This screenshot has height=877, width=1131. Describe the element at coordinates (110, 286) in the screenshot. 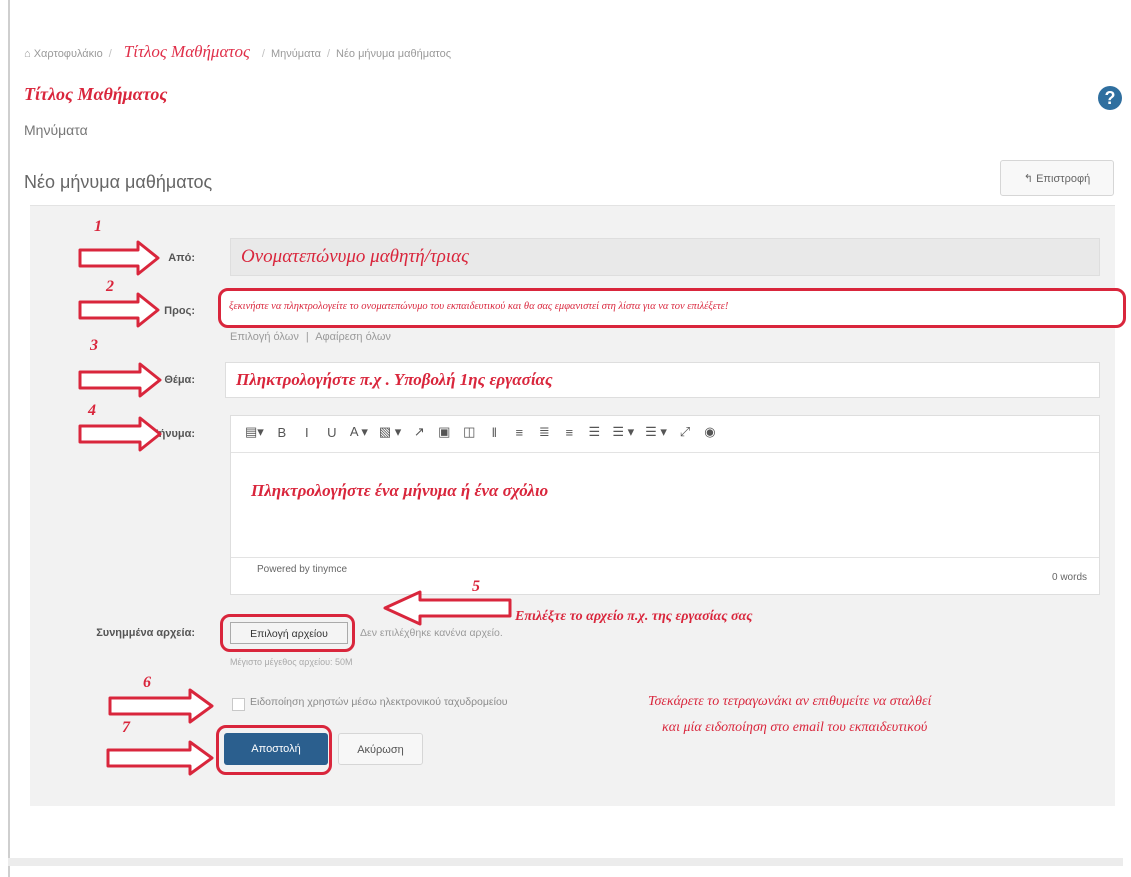

I see `step-number-2: 2` at that location.